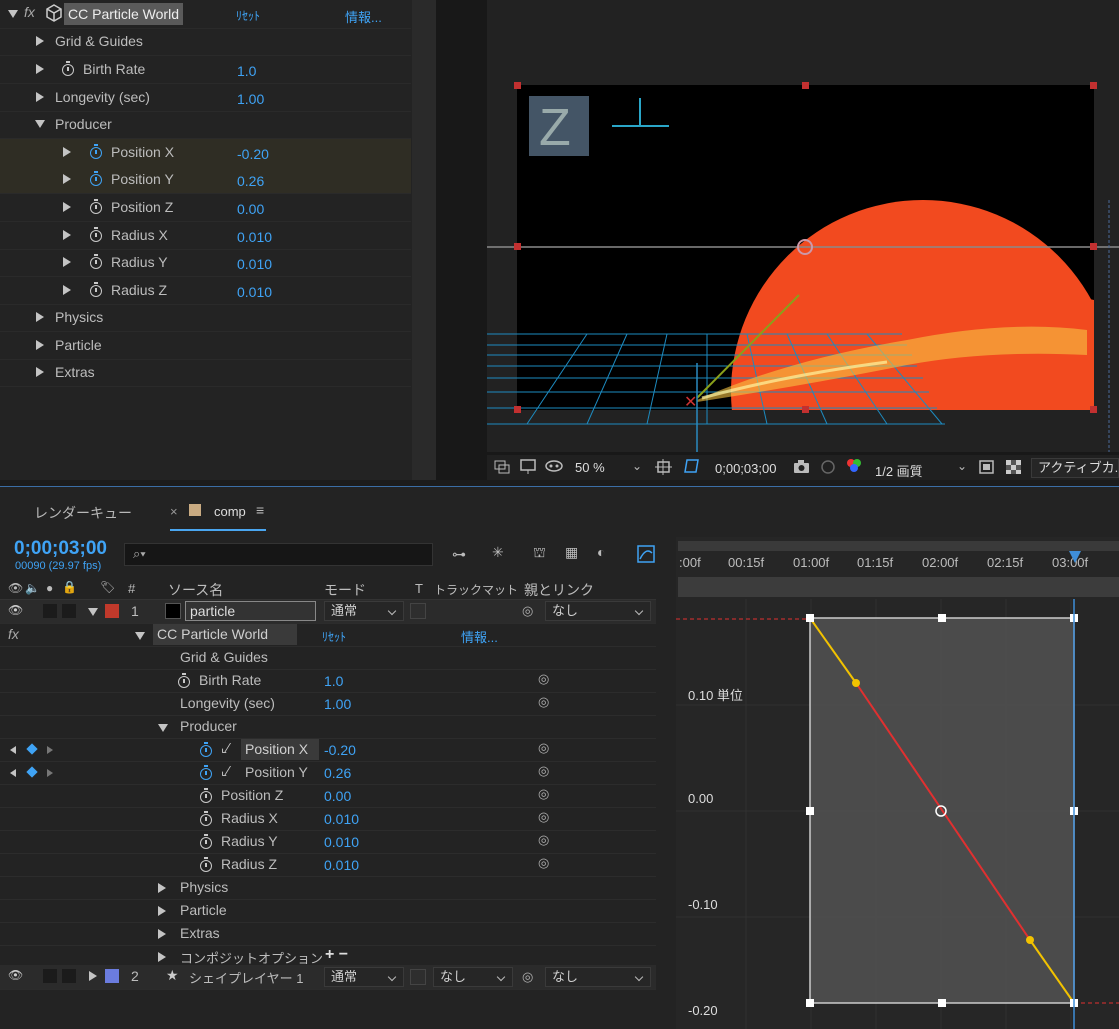 This screenshot has height=1029, width=1119. What do you see at coordinates (195, 590) in the screenshot?
I see `col-source: ソース名` at bounding box center [195, 590].